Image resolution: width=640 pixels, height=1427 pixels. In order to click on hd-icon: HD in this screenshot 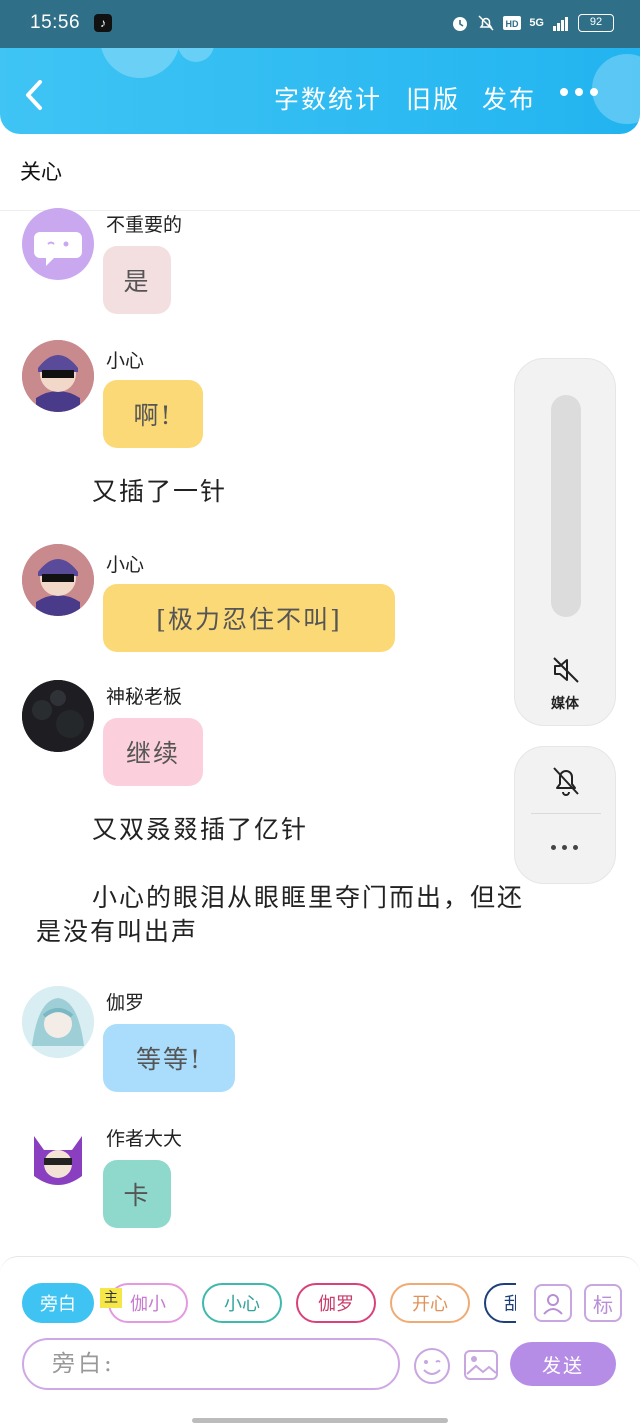, I will do `click(512, 23)`.